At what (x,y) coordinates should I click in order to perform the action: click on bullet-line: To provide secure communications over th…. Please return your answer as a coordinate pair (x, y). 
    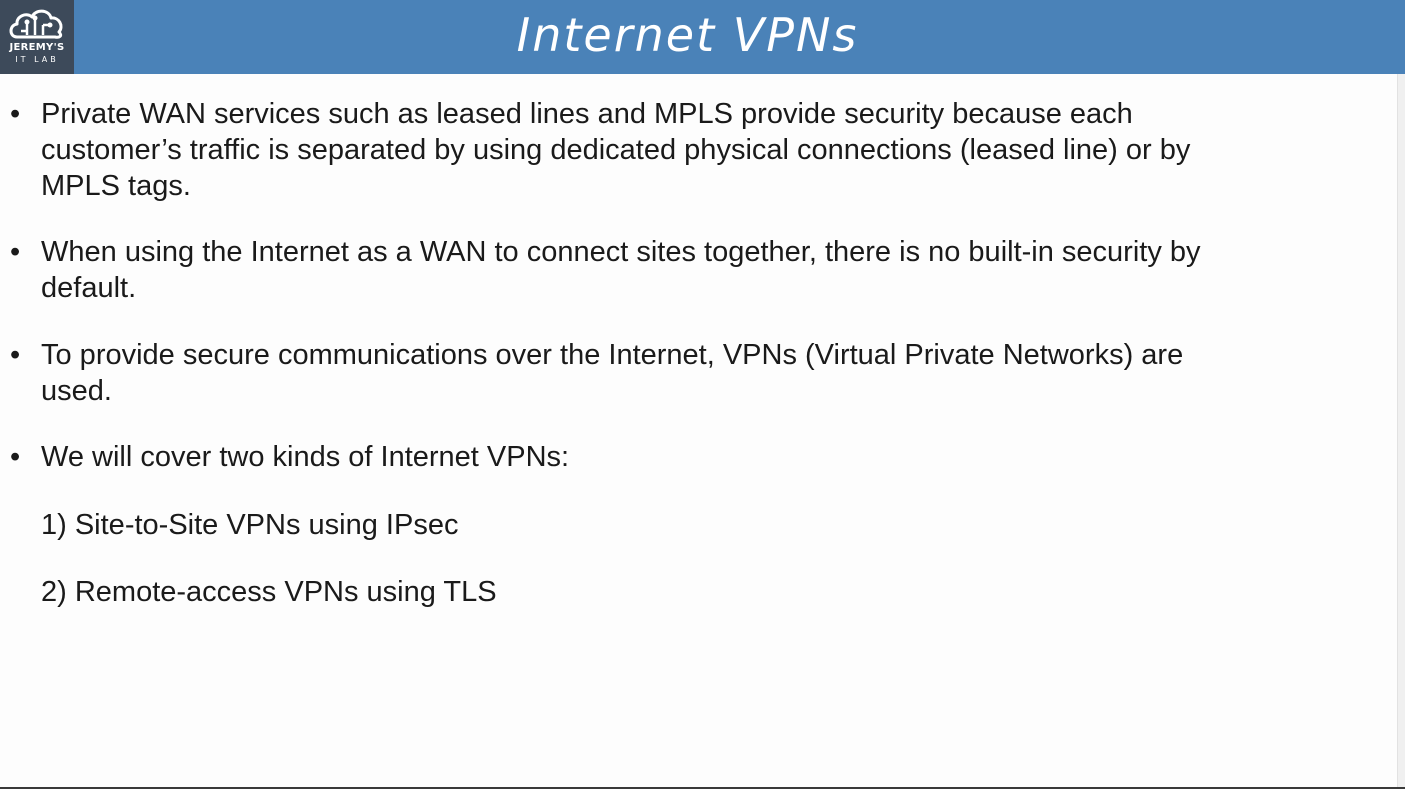
    Looking at the image, I should click on (612, 355).